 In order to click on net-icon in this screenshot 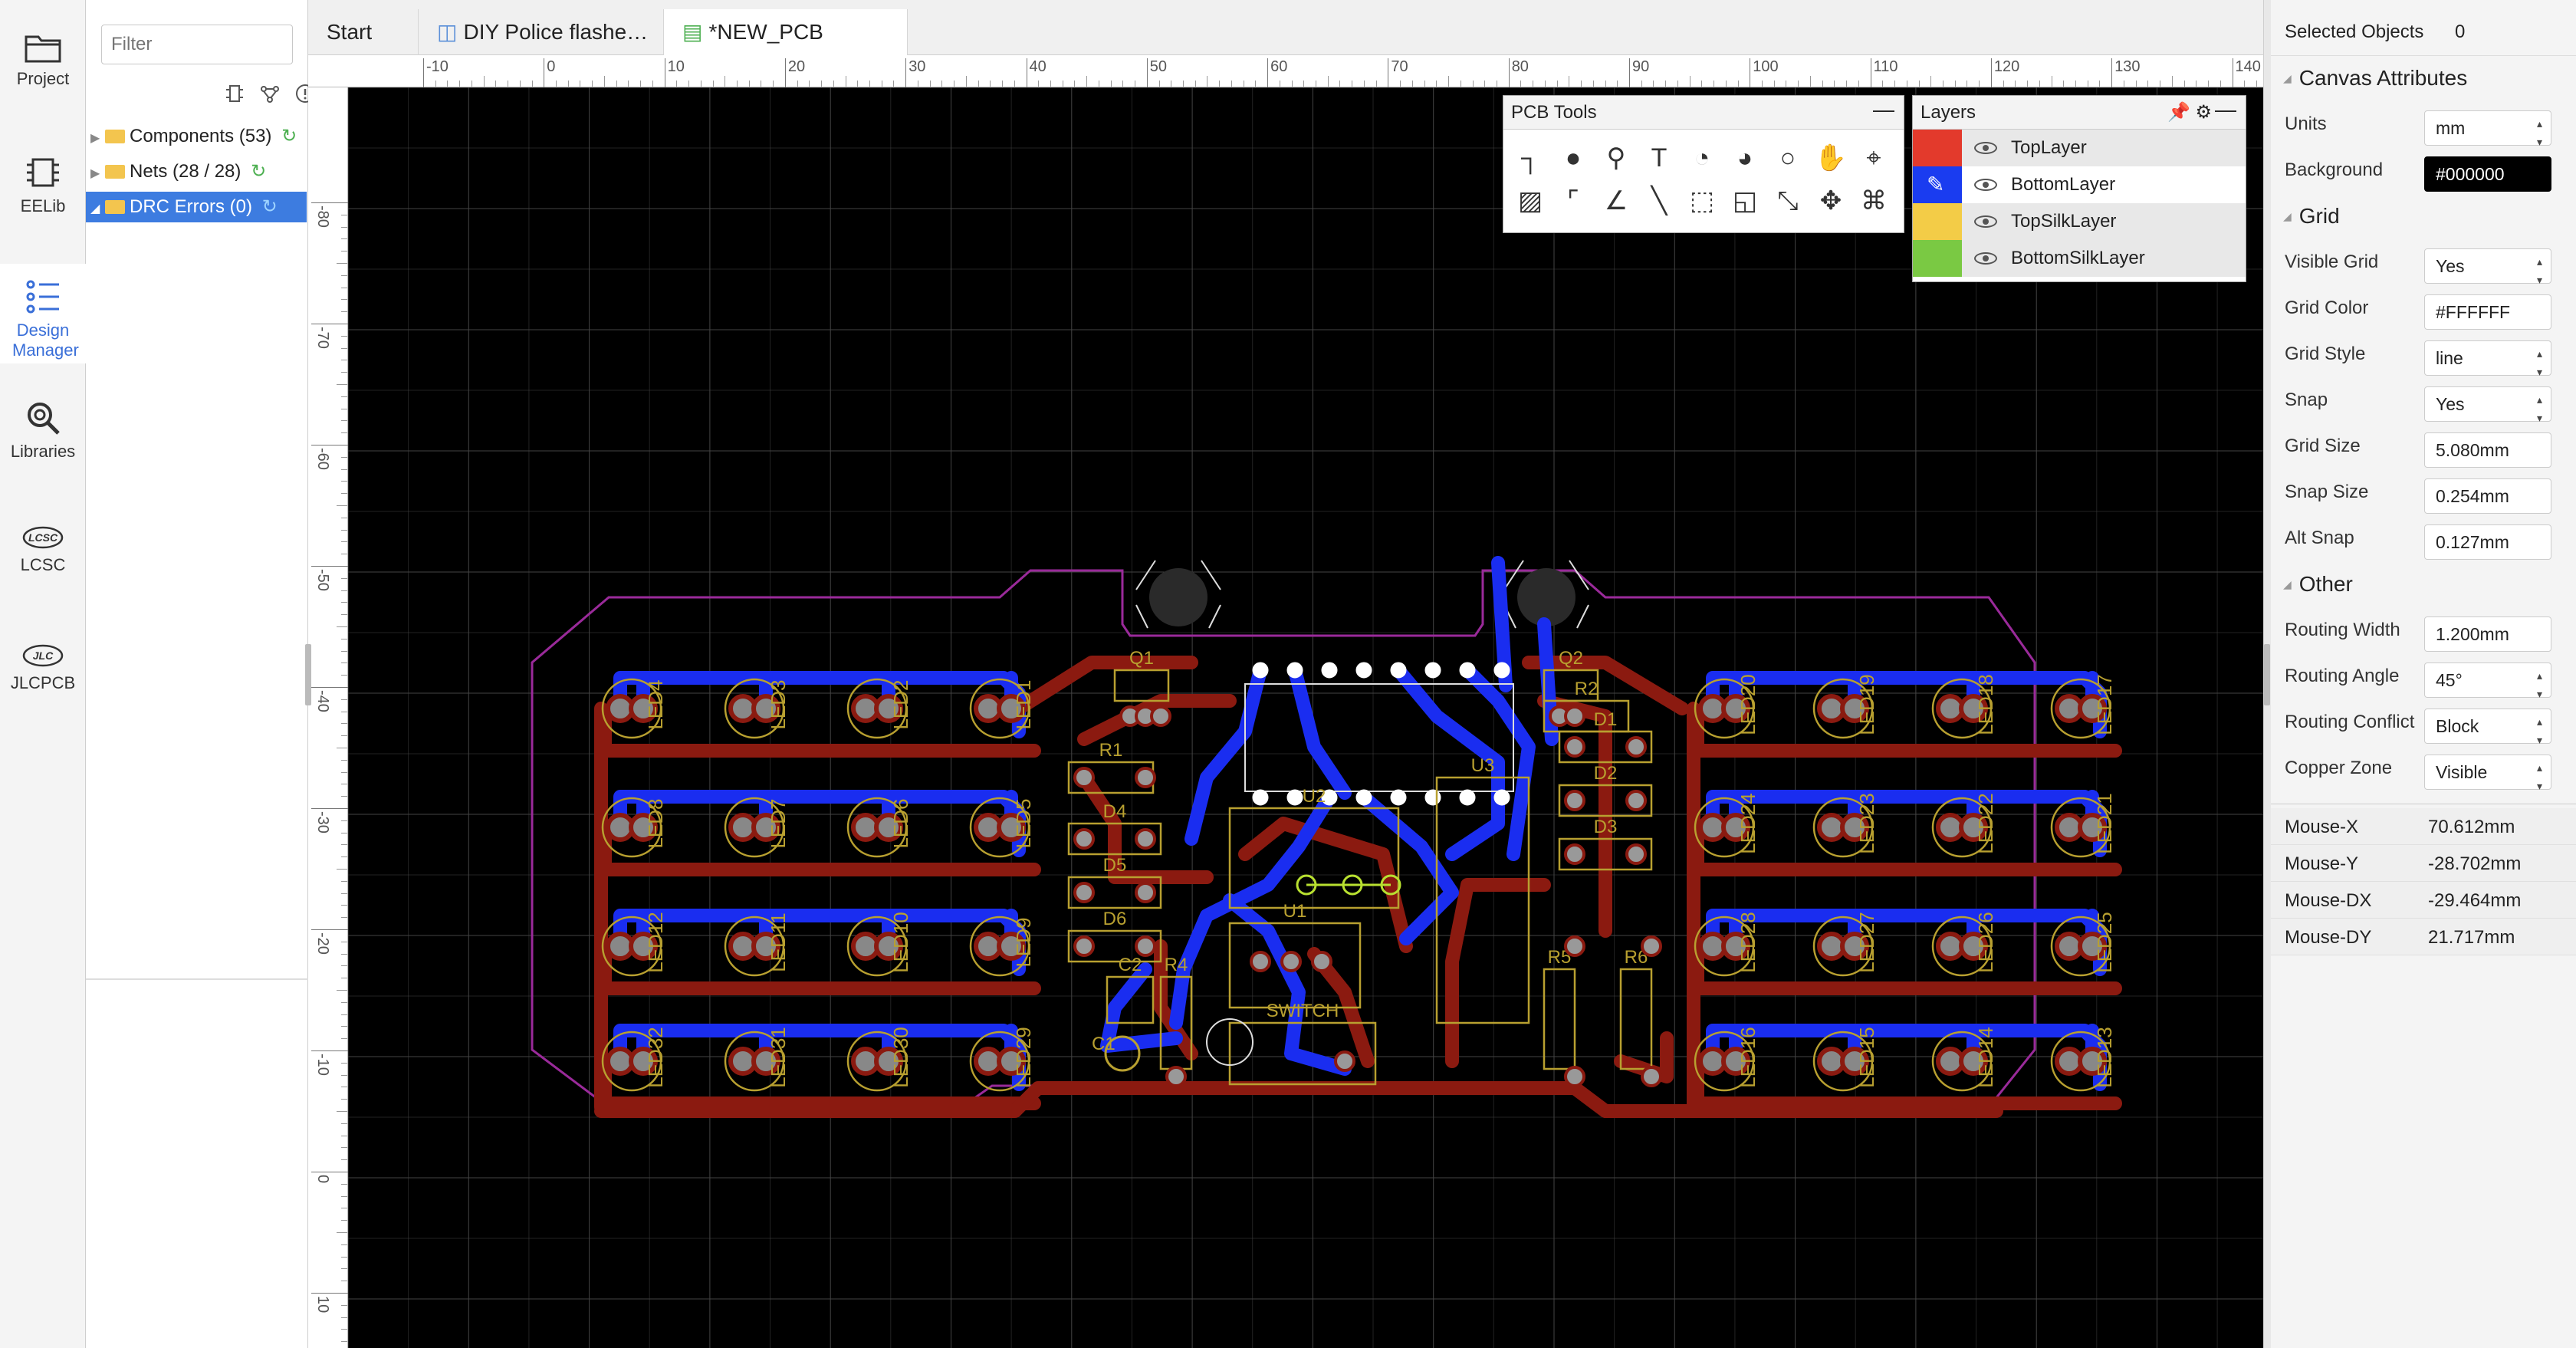, I will do `click(270, 93)`.